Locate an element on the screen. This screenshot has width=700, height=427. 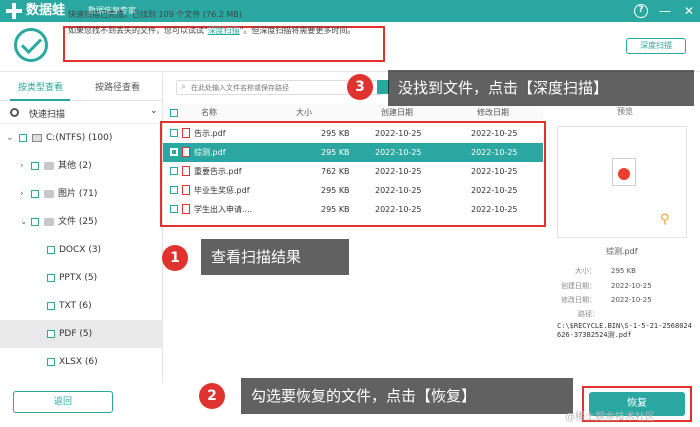
tree-item-label: PDF (5) is located at coordinates (76, 334).